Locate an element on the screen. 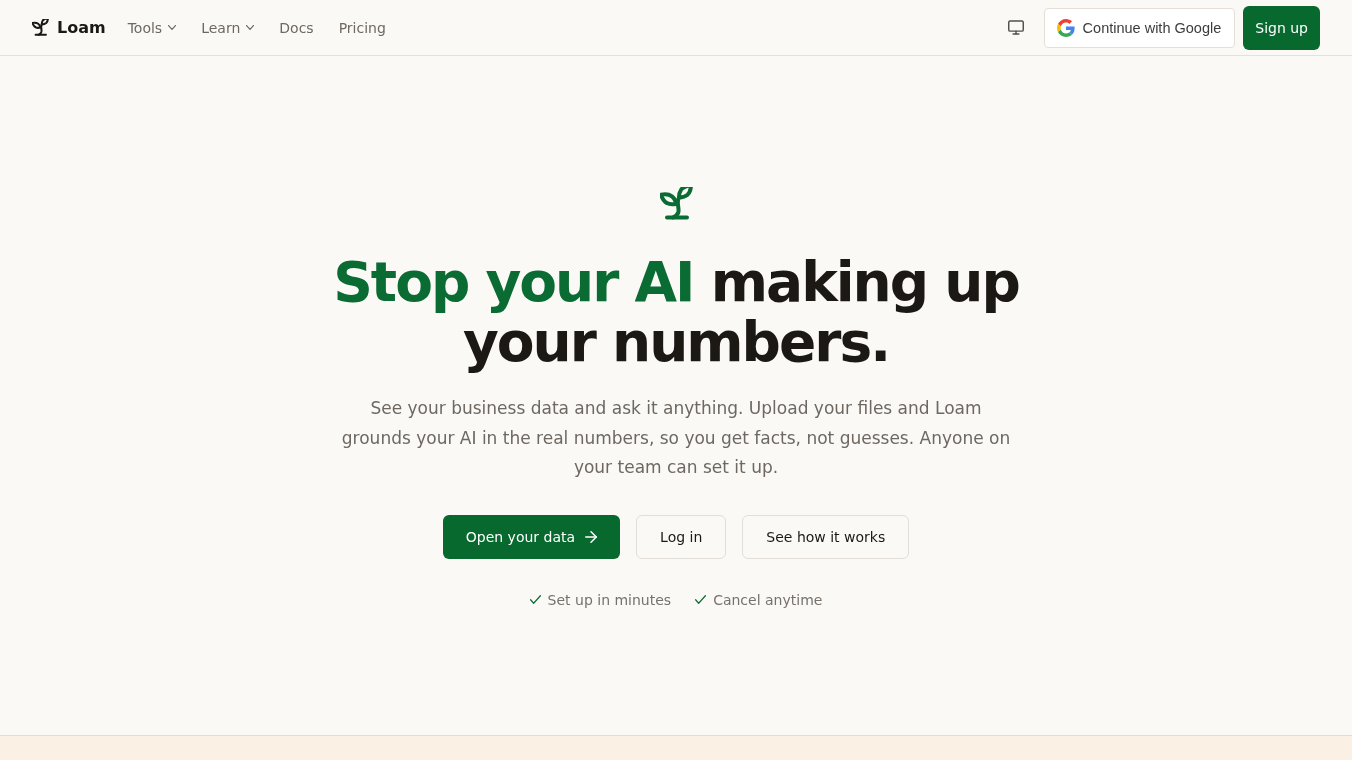 This screenshot has width=1352, height=760. secondary-button: See how it works is located at coordinates (826, 536).